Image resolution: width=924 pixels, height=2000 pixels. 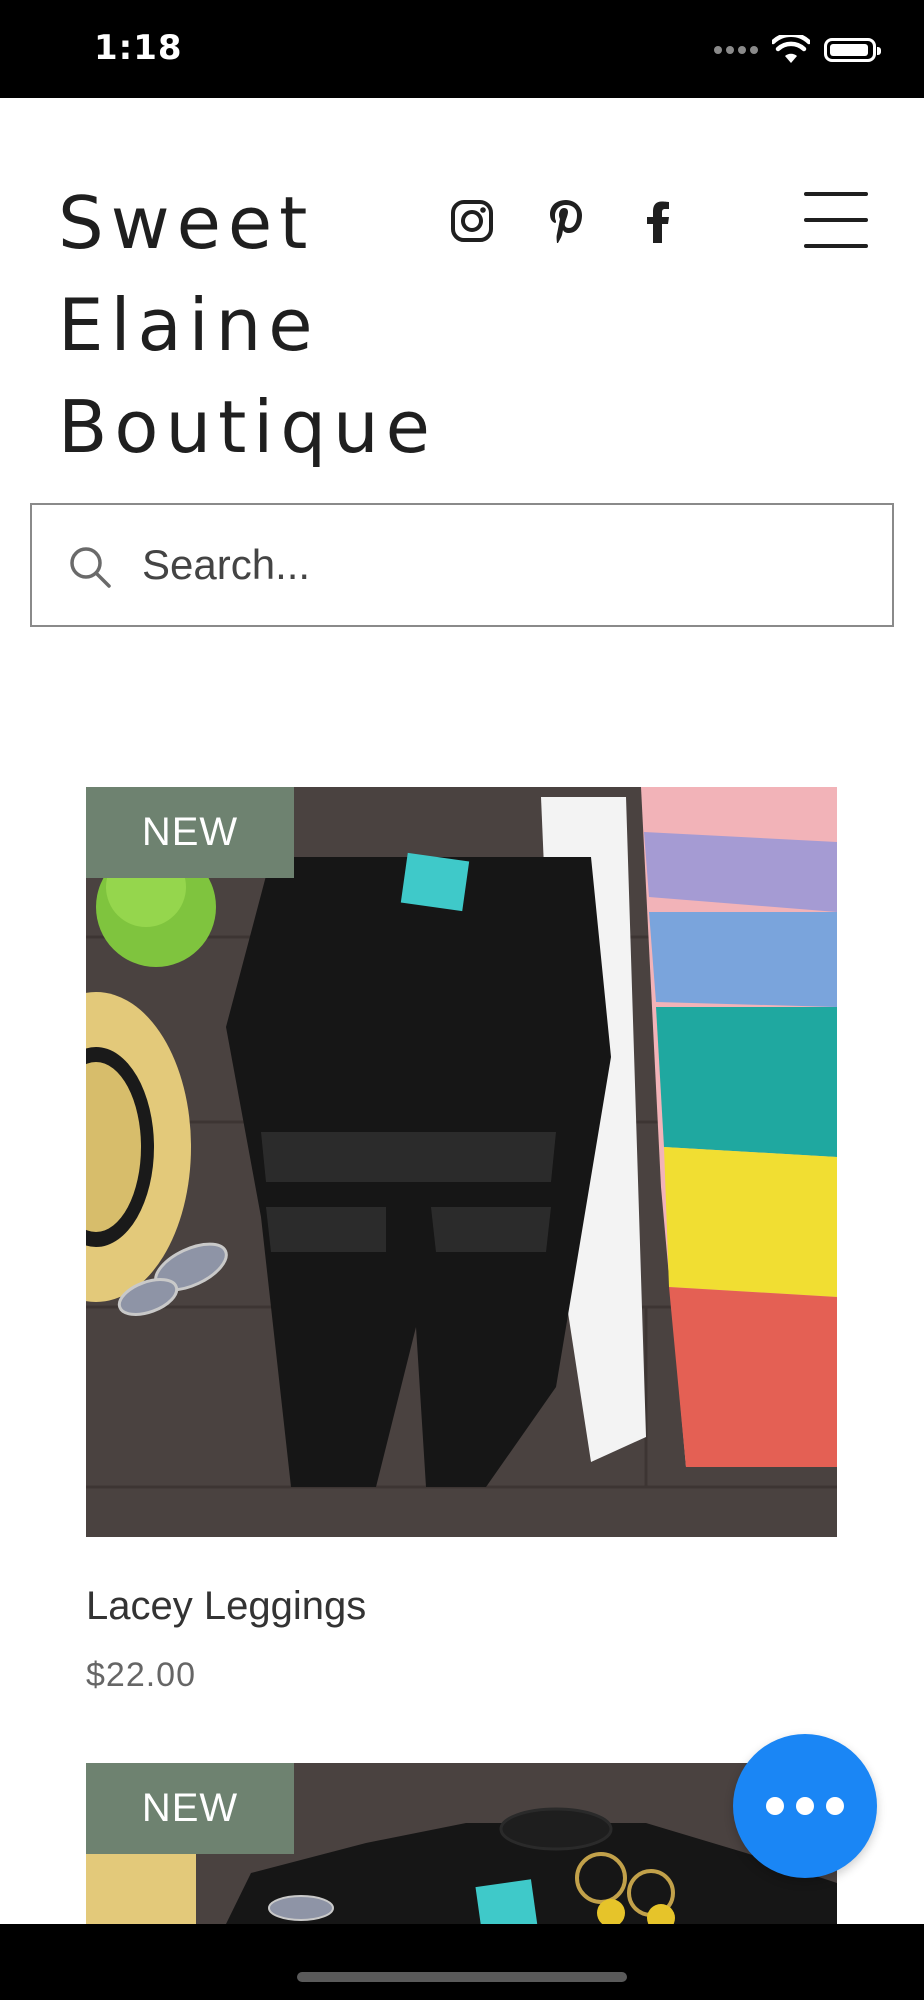 I want to click on pinterest-icon, so click(x=566, y=221).